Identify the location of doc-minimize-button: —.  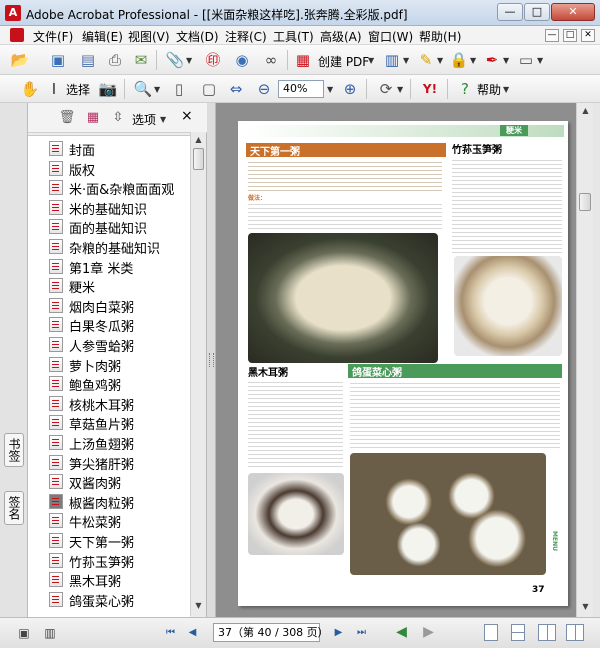
(552, 35).